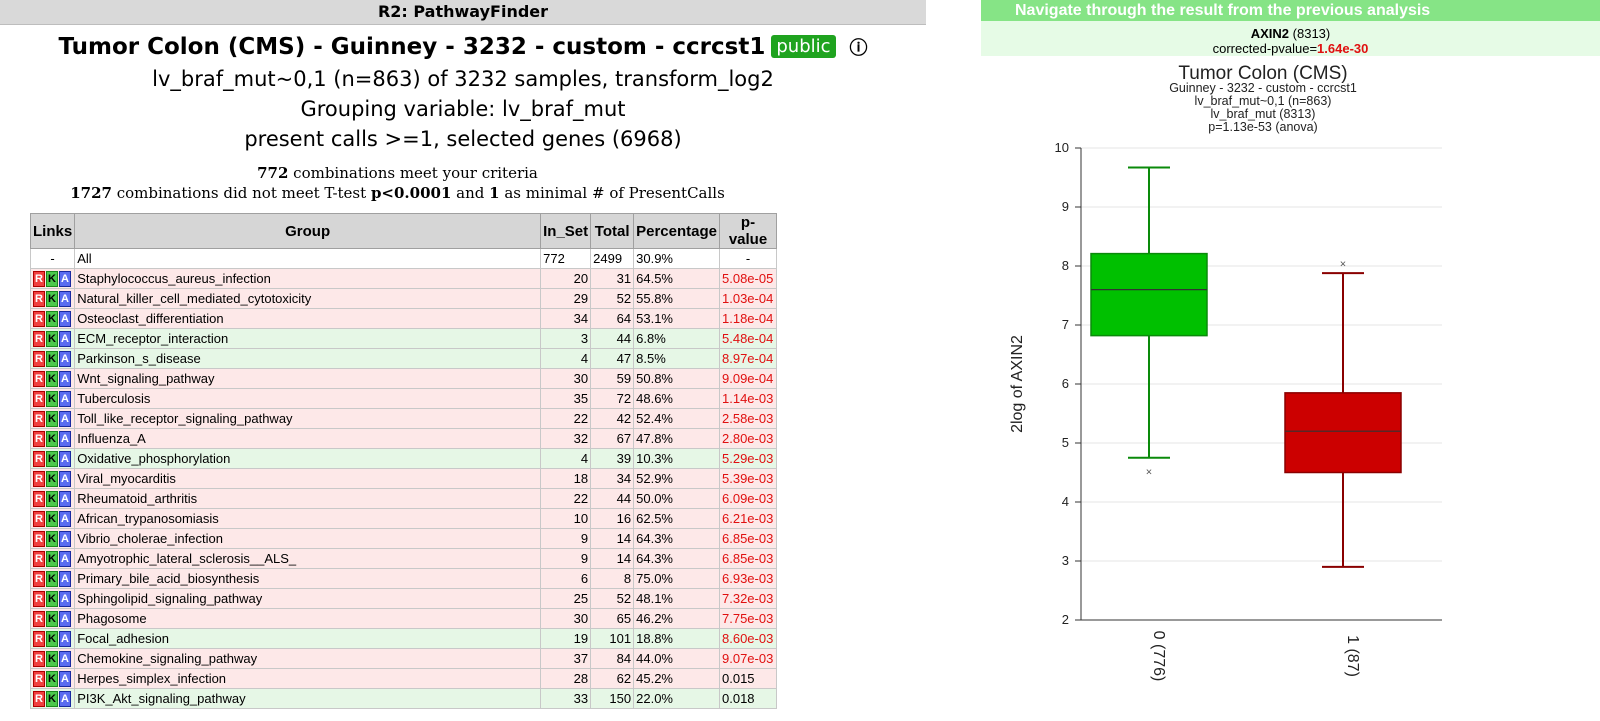 The width and height of the screenshot is (1600, 721). Describe the element at coordinates (308, 618) in the screenshot. I see `row-group: Phagosome` at that location.